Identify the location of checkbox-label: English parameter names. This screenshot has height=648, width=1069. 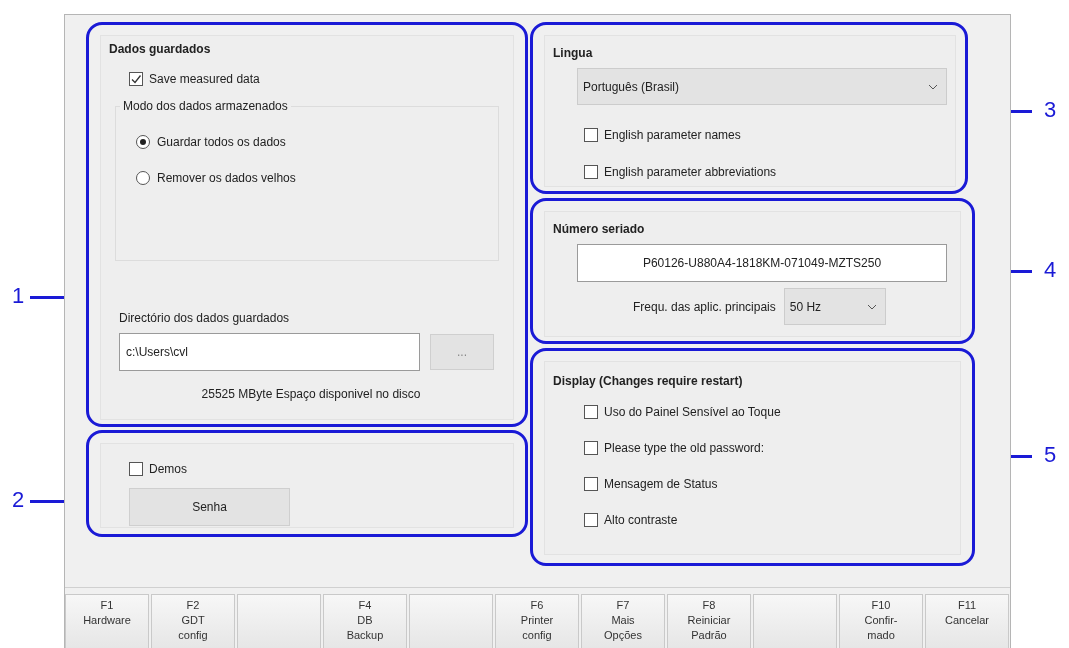
(672, 135).